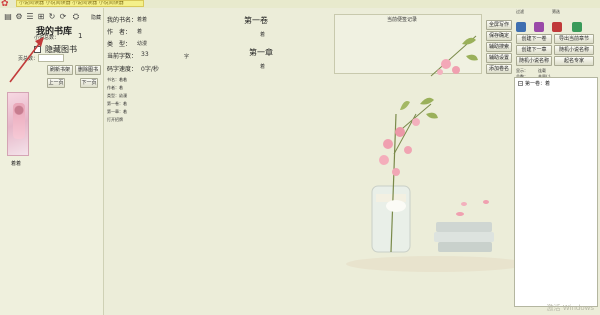  What do you see at coordinates (115, 120) in the screenshot?
I see `open-sign-link: 打开招牌` at bounding box center [115, 120].